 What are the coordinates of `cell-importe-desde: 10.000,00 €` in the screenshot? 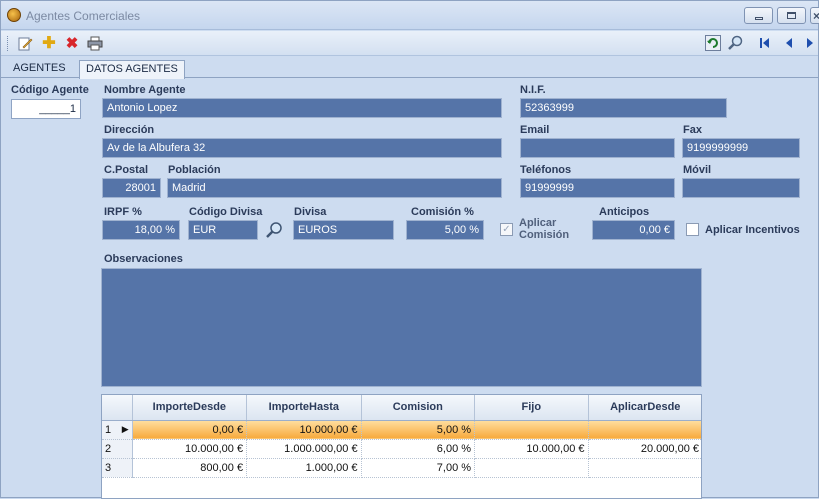 It's located at (190, 449).